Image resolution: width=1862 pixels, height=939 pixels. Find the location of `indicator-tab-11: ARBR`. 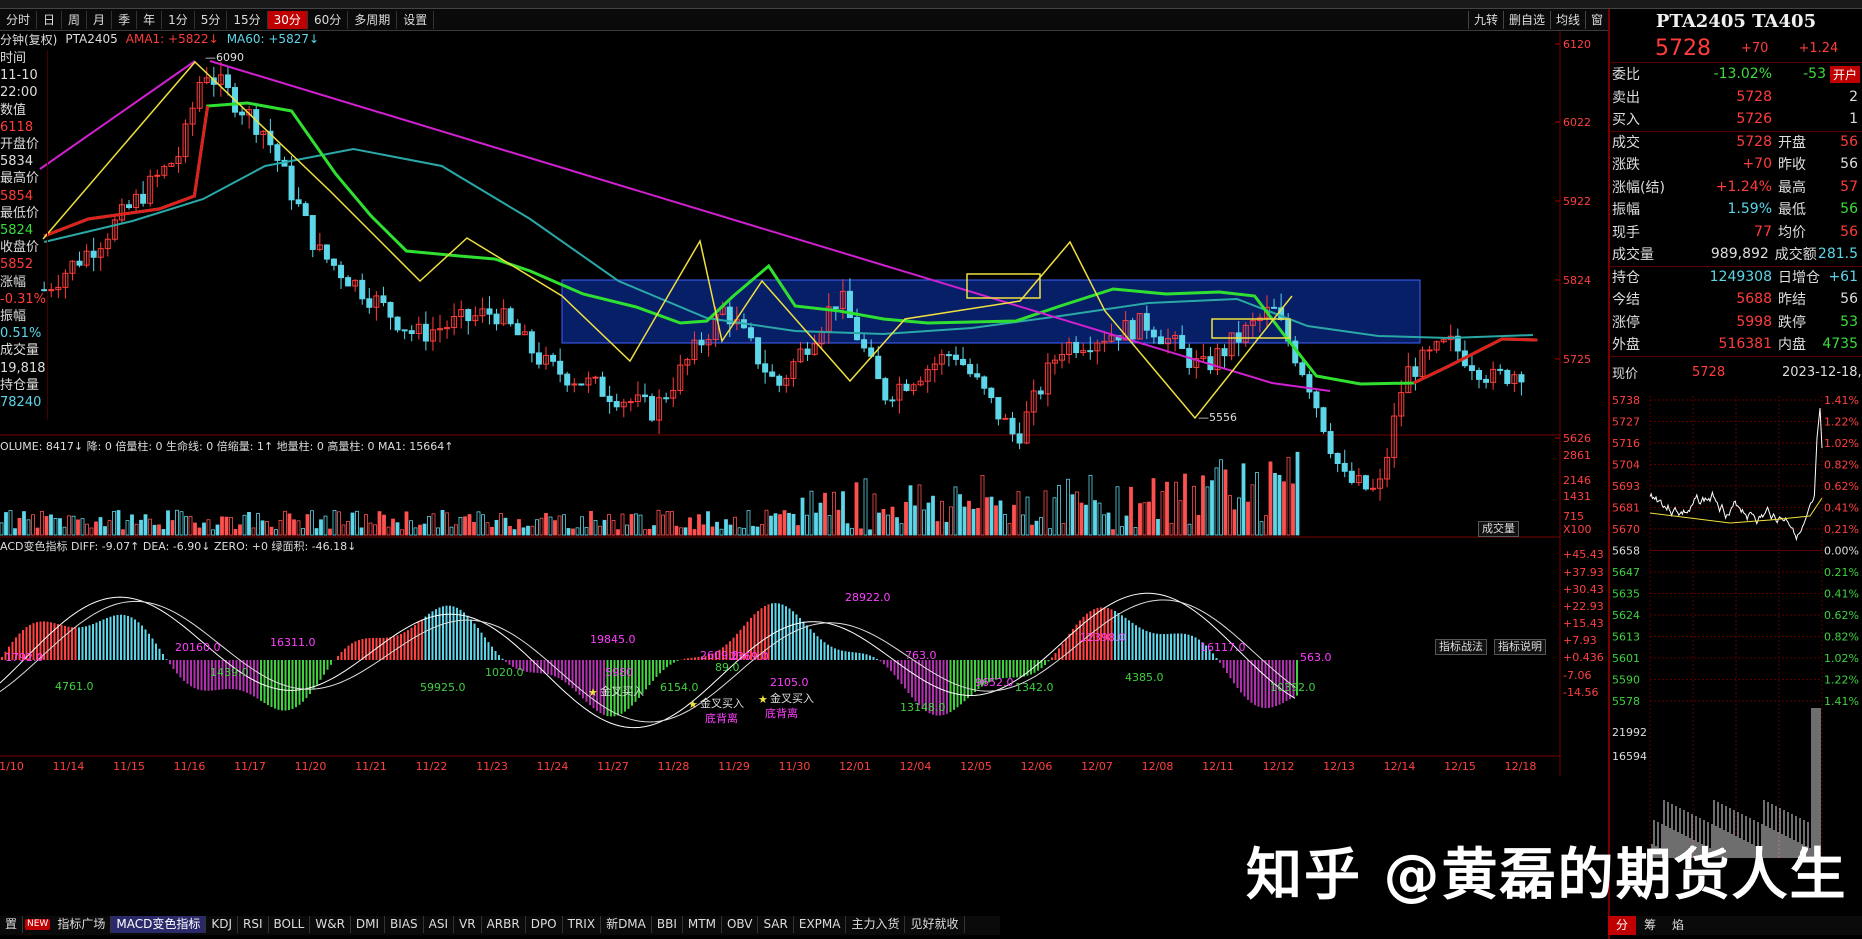

indicator-tab-11: ARBR is located at coordinates (504, 924).